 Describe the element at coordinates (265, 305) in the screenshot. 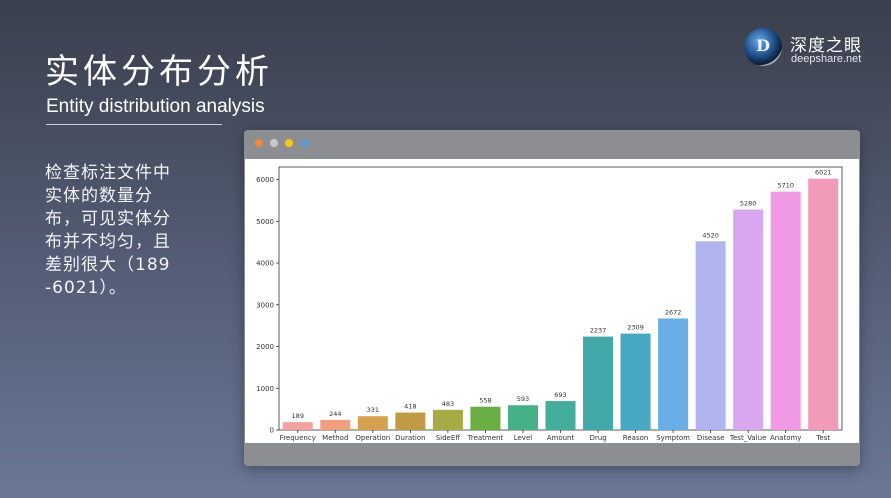

I see `y-tick-label: 3000` at that location.